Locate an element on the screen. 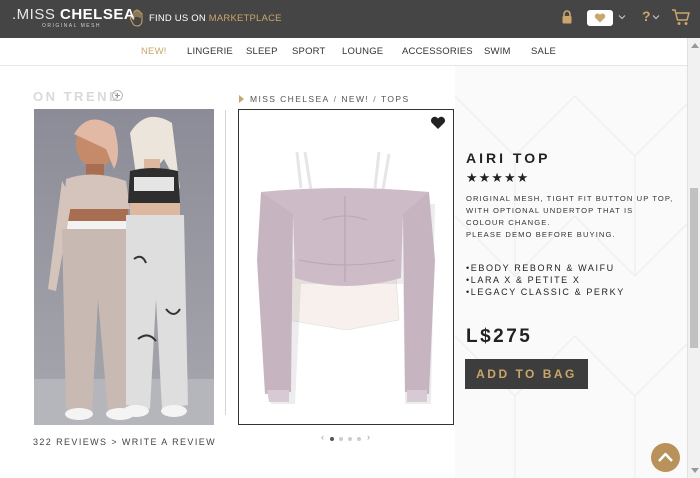  hand-icon is located at coordinates (136, 18).